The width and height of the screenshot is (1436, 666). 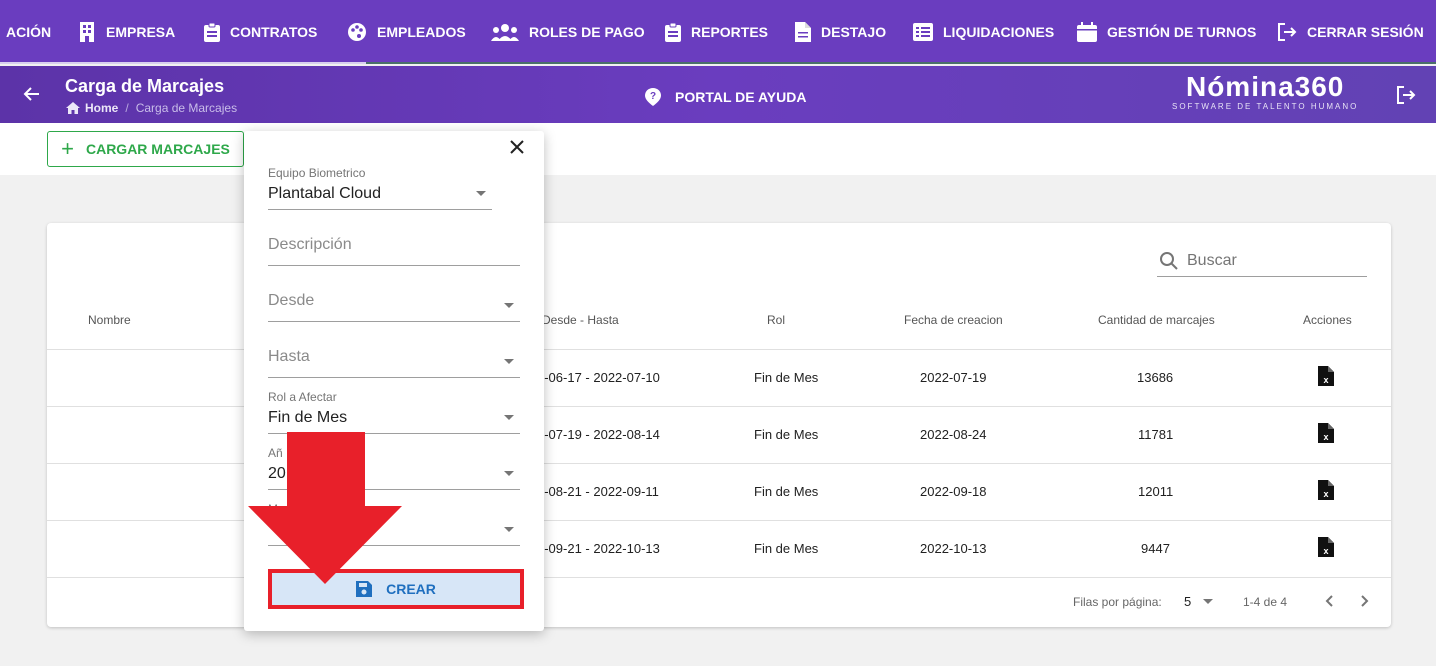 What do you see at coordinates (1182, 32) in the screenshot?
I see `nav-item-label: GESTIÓN DE TURNOS` at bounding box center [1182, 32].